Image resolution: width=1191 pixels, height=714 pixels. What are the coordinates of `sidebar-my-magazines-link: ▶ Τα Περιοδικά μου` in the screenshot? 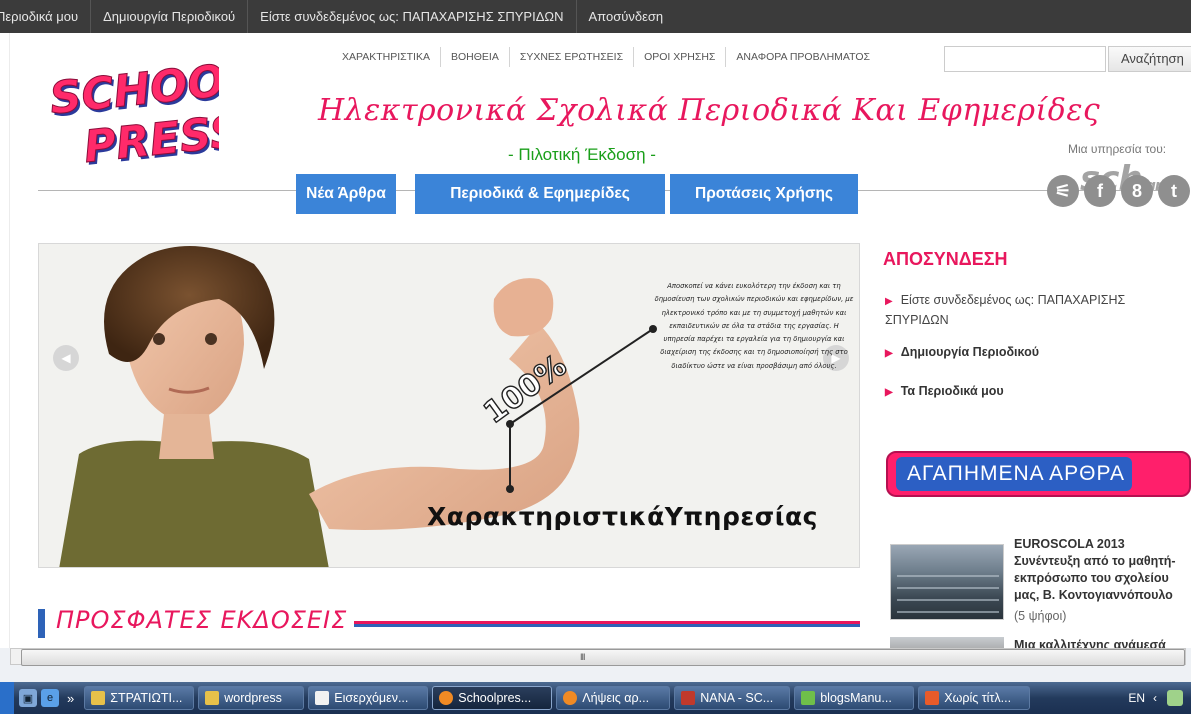 It's located at (944, 392).